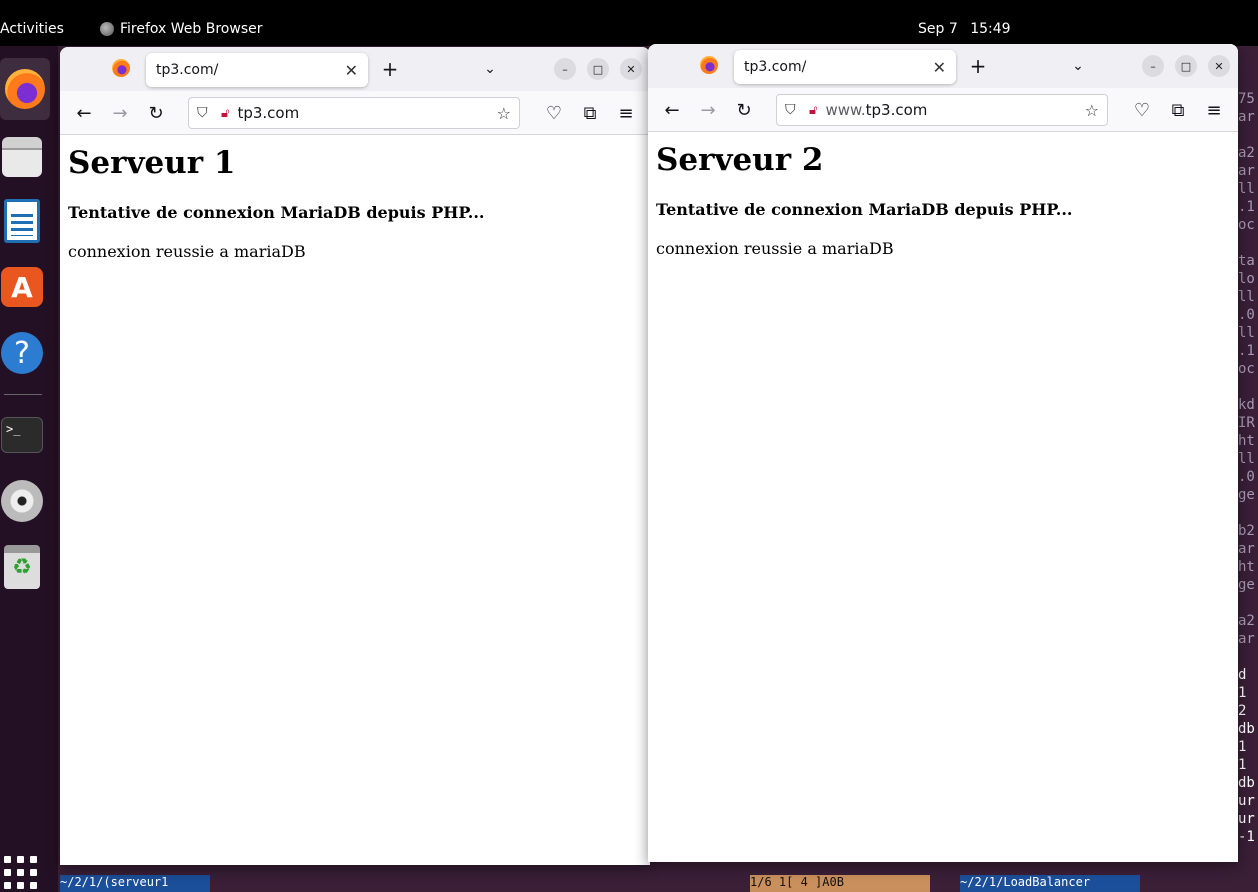 This screenshot has width=1258, height=892. I want to click on clock-time: 15:49, so click(990, 29).